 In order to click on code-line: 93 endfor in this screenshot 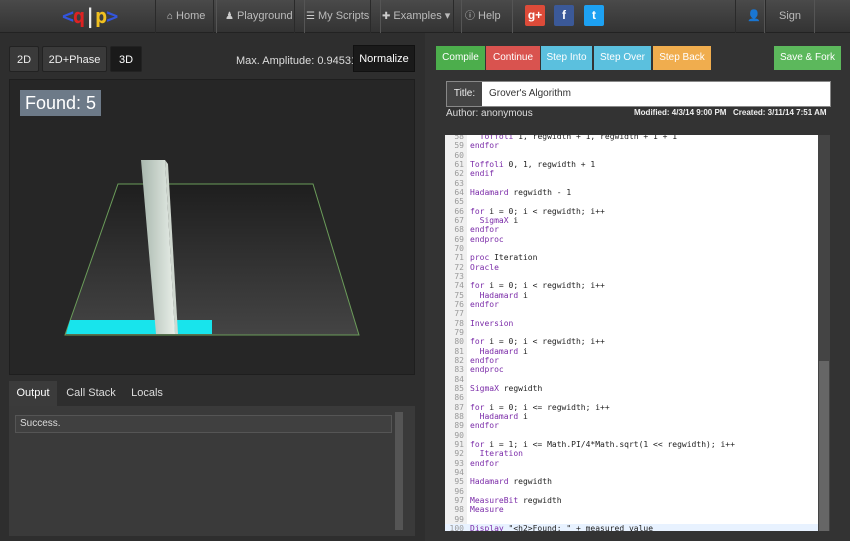, I will do `click(631, 463)`.